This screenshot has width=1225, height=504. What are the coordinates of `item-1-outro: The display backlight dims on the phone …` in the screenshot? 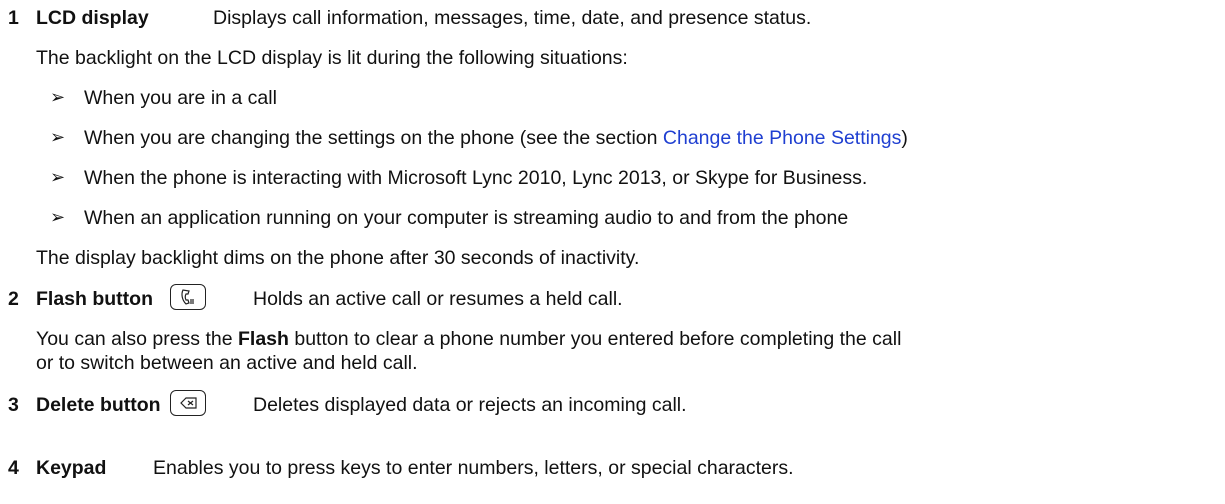 It's located at (338, 258).